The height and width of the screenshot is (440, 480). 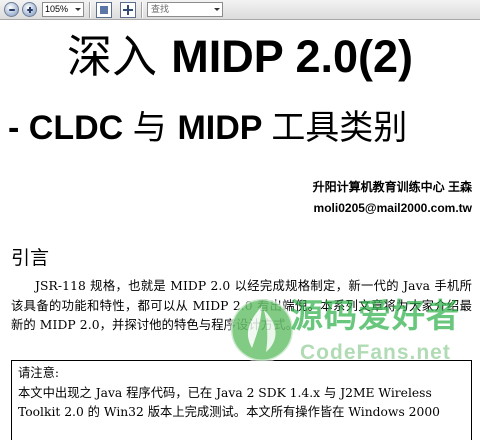 What do you see at coordinates (77, 9) in the screenshot?
I see `zoom-dropdown-chevron-icon` at bounding box center [77, 9].